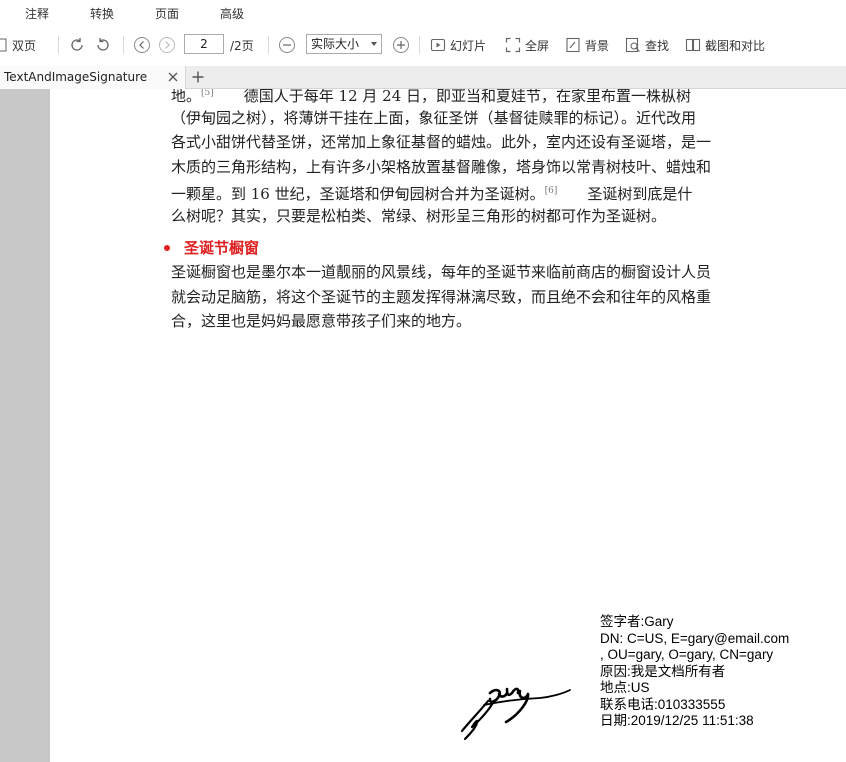 This screenshot has height=762, width=846. What do you see at coordinates (167, 247) in the screenshot?
I see `bullet-icon` at bounding box center [167, 247].